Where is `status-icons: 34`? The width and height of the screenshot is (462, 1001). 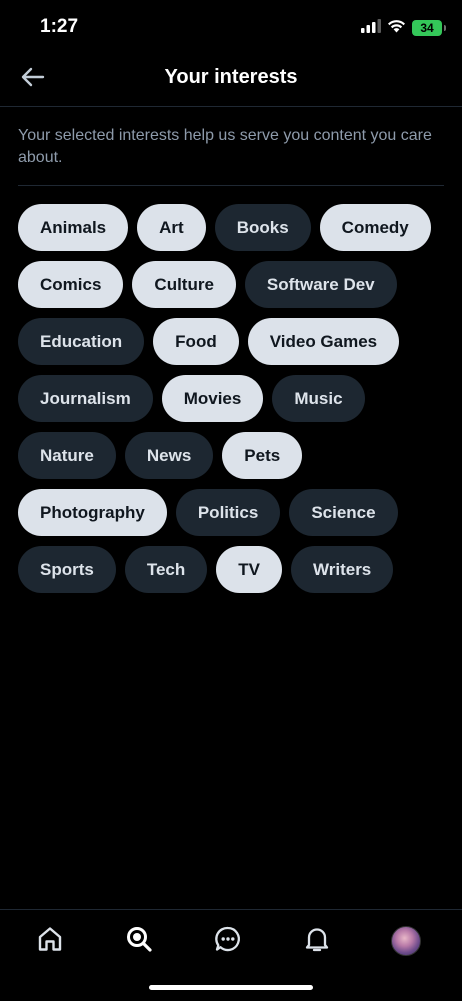
status-icons: 34 is located at coordinates (403, 28).